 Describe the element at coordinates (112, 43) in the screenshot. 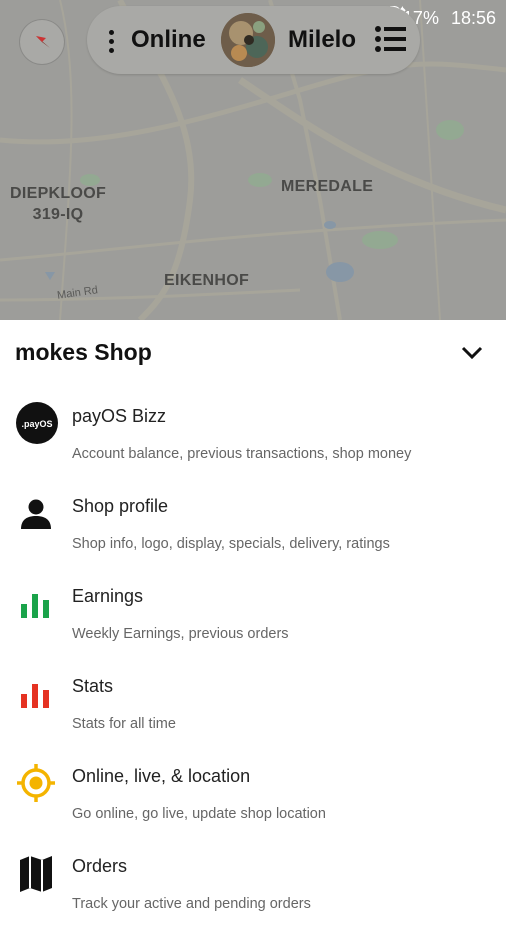

I see `more-options-icon` at that location.